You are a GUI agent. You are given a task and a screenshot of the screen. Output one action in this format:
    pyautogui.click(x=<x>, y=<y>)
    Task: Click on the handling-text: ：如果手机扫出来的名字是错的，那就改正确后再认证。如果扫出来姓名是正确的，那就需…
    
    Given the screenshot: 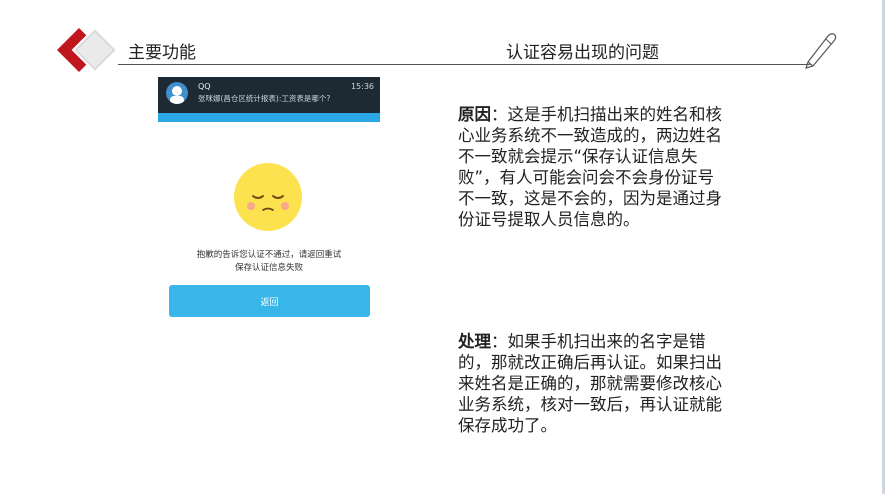 What is the action you would take?
    pyautogui.click(x=590, y=383)
    